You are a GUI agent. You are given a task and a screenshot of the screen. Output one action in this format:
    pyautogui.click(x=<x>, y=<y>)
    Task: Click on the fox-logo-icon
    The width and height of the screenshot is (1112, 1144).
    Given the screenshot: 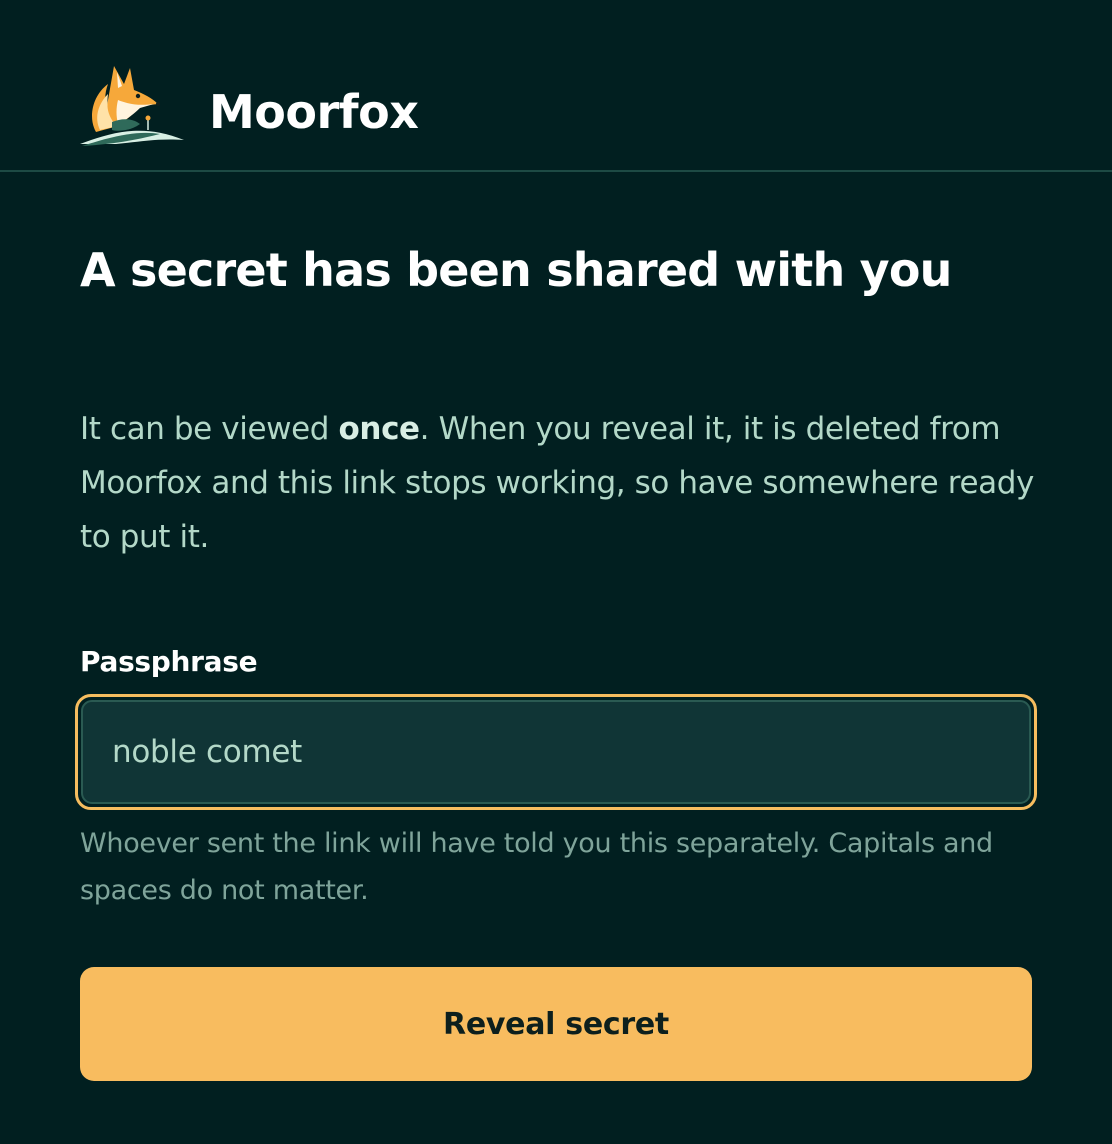 What is the action you would take?
    pyautogui.click(x=132, y=106)
    